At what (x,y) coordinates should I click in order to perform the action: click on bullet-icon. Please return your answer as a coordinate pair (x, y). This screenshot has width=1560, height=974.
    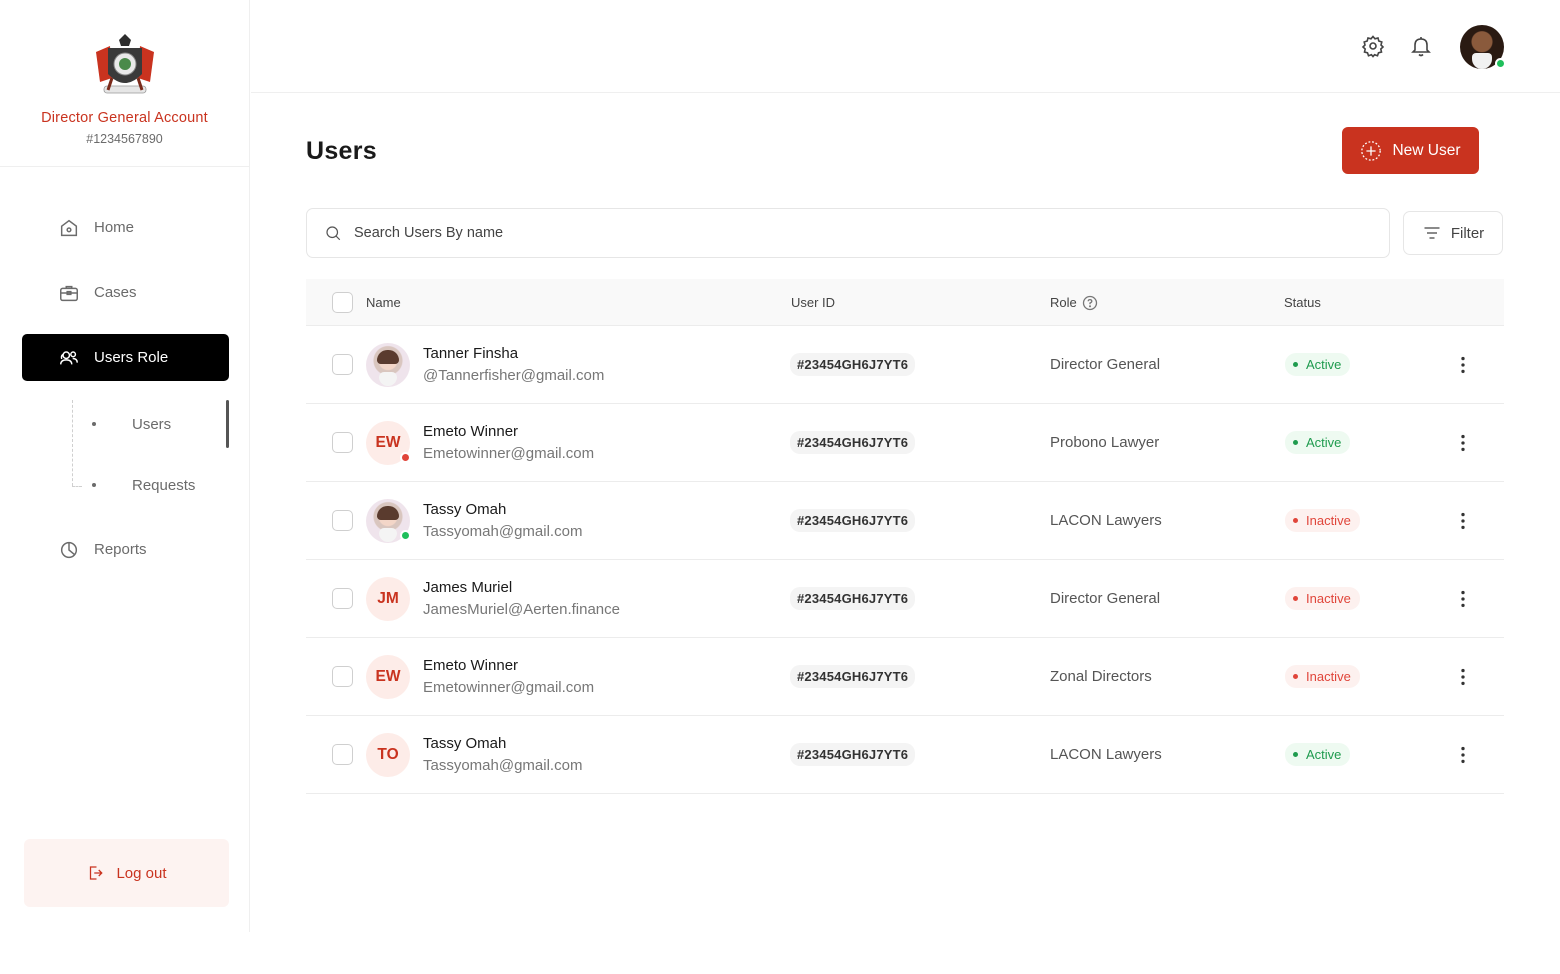
    Looking at the image, I should click on (94, 424).